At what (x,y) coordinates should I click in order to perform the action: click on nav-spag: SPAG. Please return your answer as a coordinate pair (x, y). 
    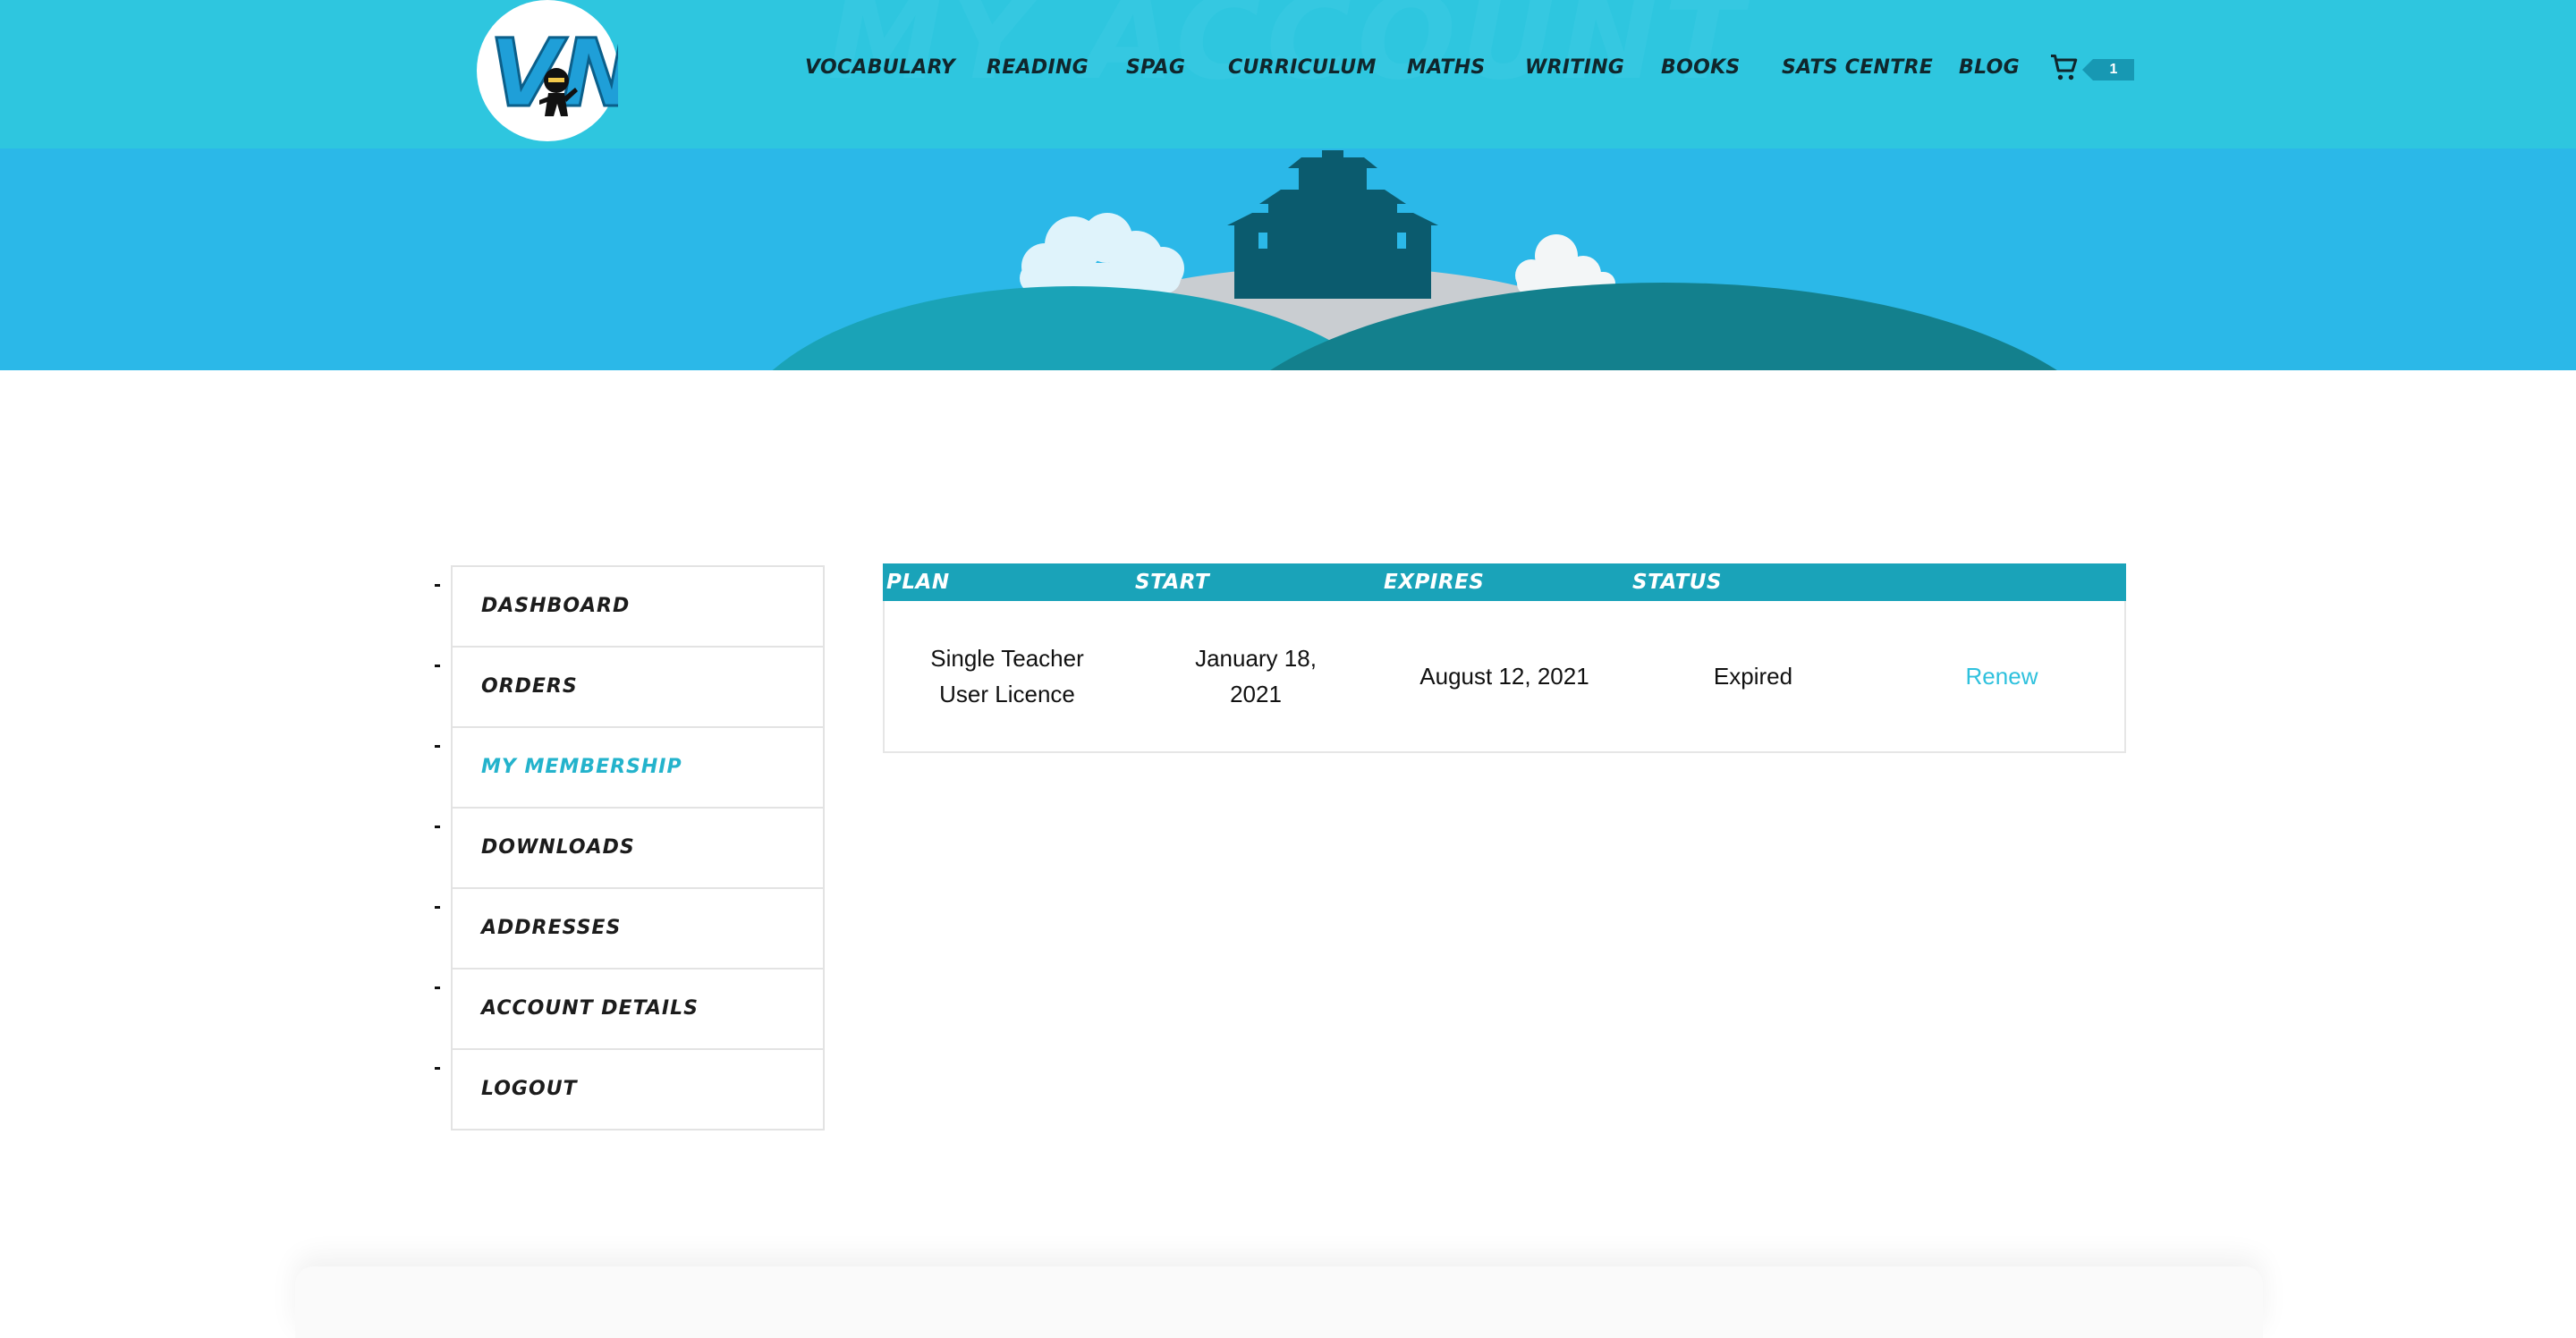
    Looking at the image, I should click on (1155, 68).